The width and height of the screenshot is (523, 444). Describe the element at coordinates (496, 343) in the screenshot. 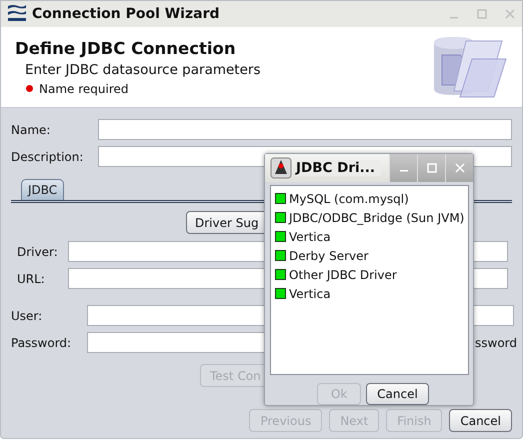

I see `option-label: ssword` at that location.